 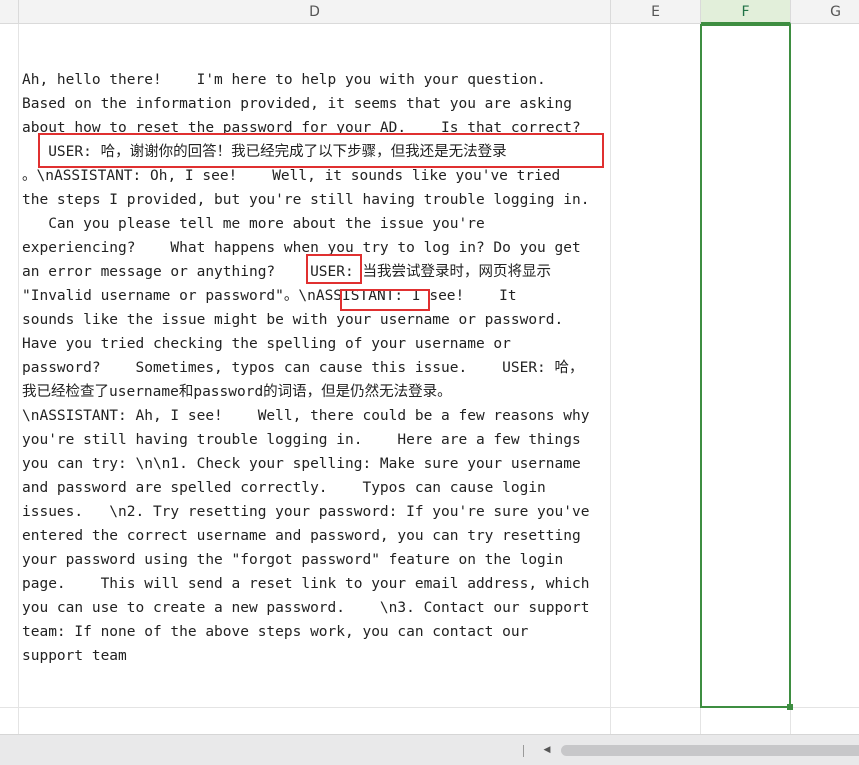 What do you see at coordinates (315, 12) in the screenshot?
I see `column-header-d: D` at bounding box center [315, 12].